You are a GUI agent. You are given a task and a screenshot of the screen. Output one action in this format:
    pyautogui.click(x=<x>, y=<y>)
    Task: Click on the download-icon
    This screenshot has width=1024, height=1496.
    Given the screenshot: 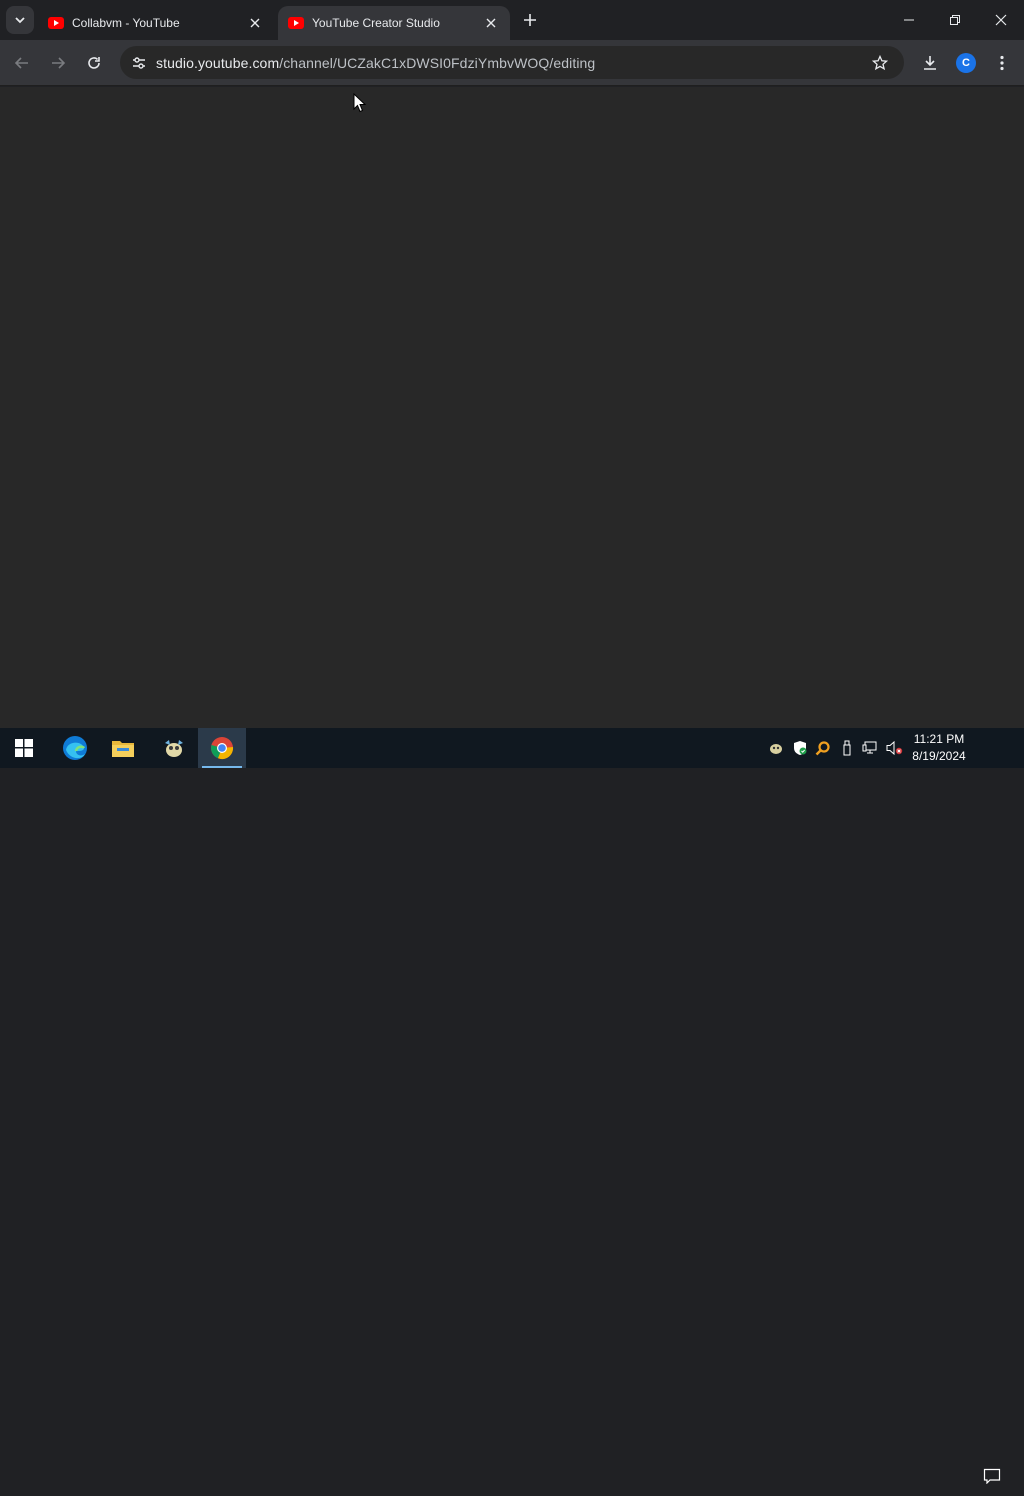 What is the action you would take?
    pyautogui.click(x=930, y=63)
    